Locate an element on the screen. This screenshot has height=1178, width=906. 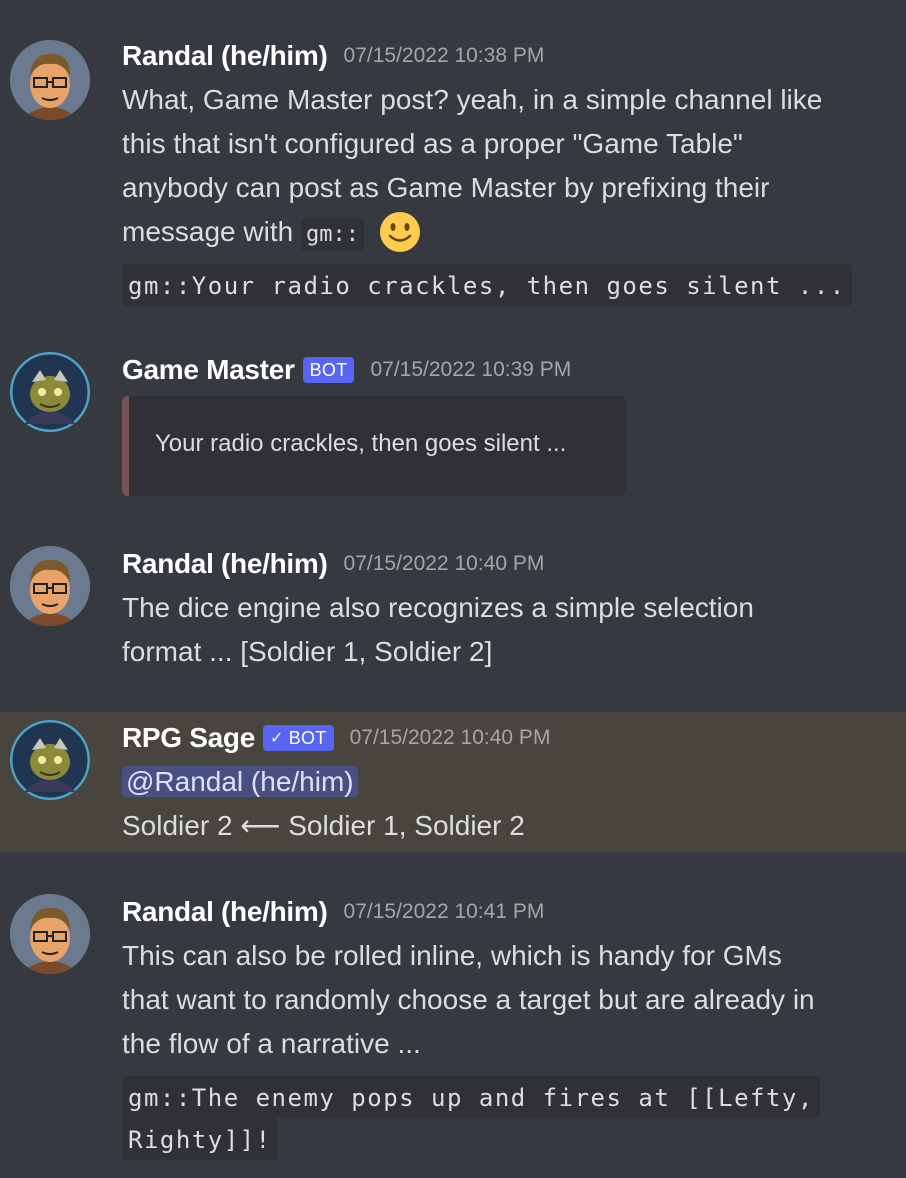
user-mention: @Randal (he/him) is located at coordinates (240, 781).